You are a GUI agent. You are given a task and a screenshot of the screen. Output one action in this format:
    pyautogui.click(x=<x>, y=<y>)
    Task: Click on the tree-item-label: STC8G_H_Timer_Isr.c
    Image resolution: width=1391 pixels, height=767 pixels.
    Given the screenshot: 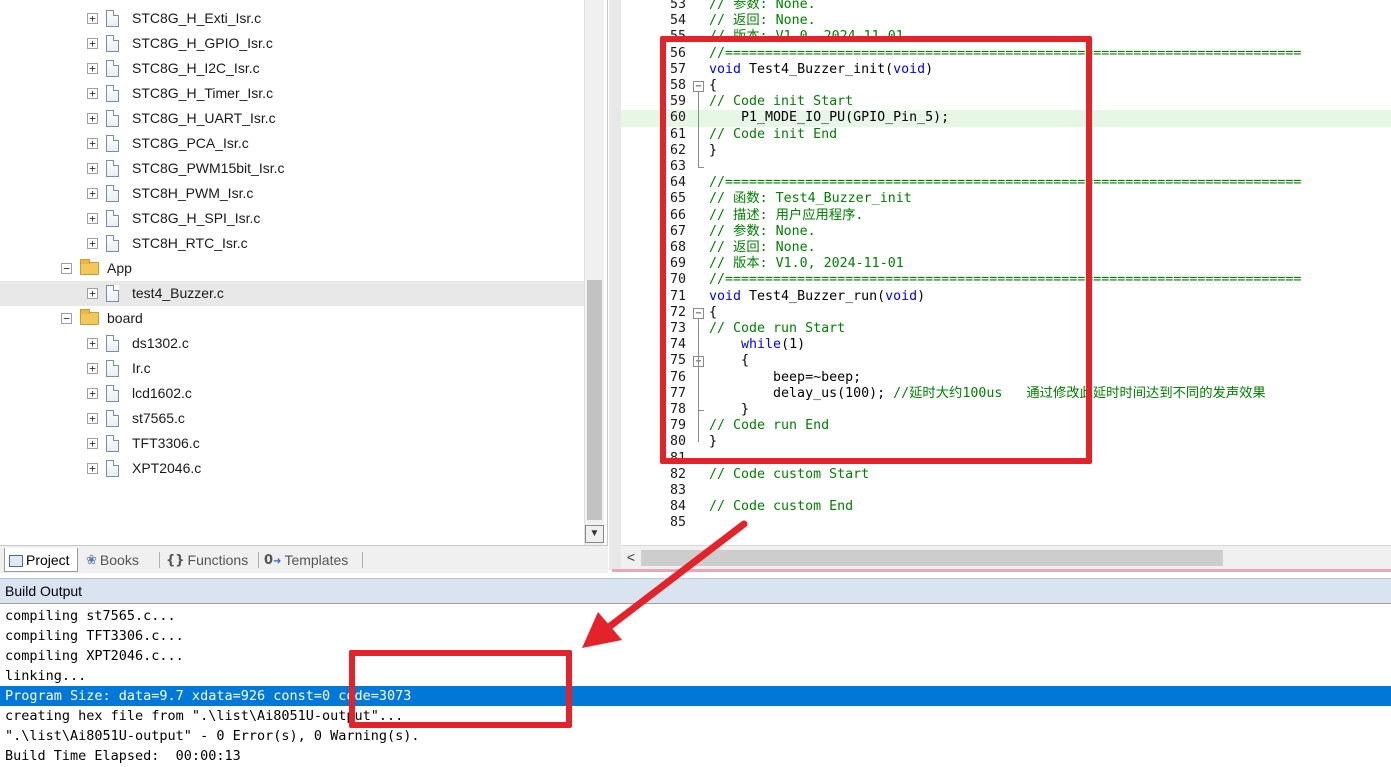 What is the action you would take?
    pyautogui.click(x=203, y=93)
    